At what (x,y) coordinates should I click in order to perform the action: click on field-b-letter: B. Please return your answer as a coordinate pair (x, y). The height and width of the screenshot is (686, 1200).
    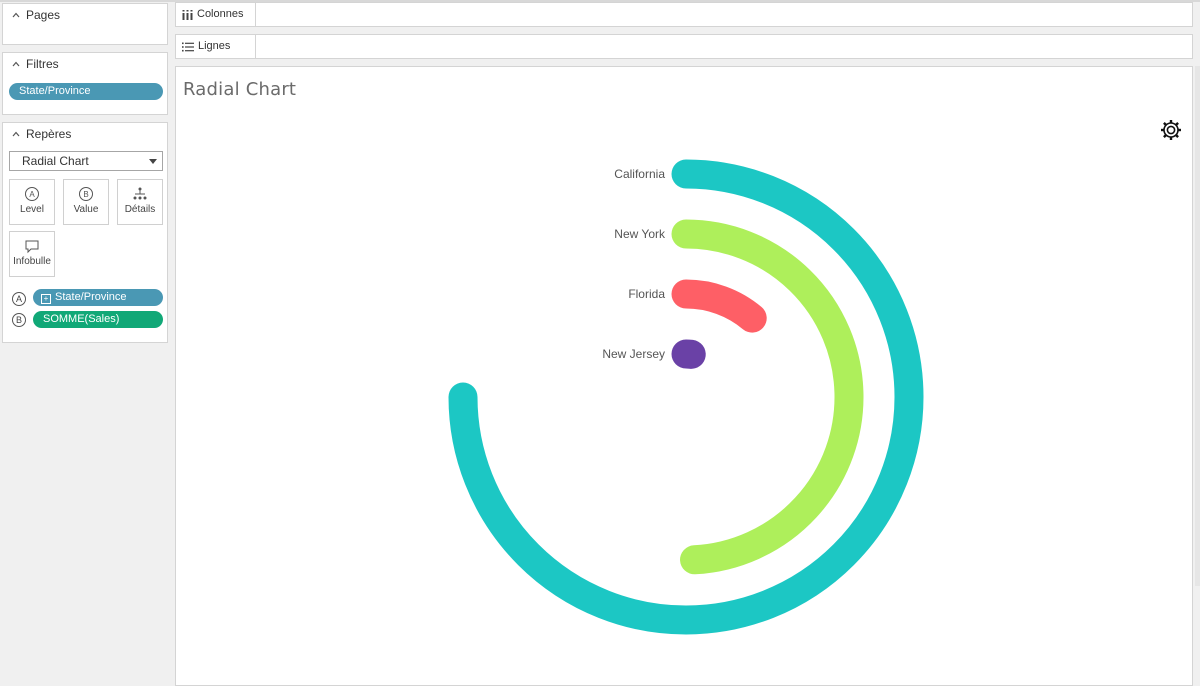
    Looking at the image, I should click on (19, 320).